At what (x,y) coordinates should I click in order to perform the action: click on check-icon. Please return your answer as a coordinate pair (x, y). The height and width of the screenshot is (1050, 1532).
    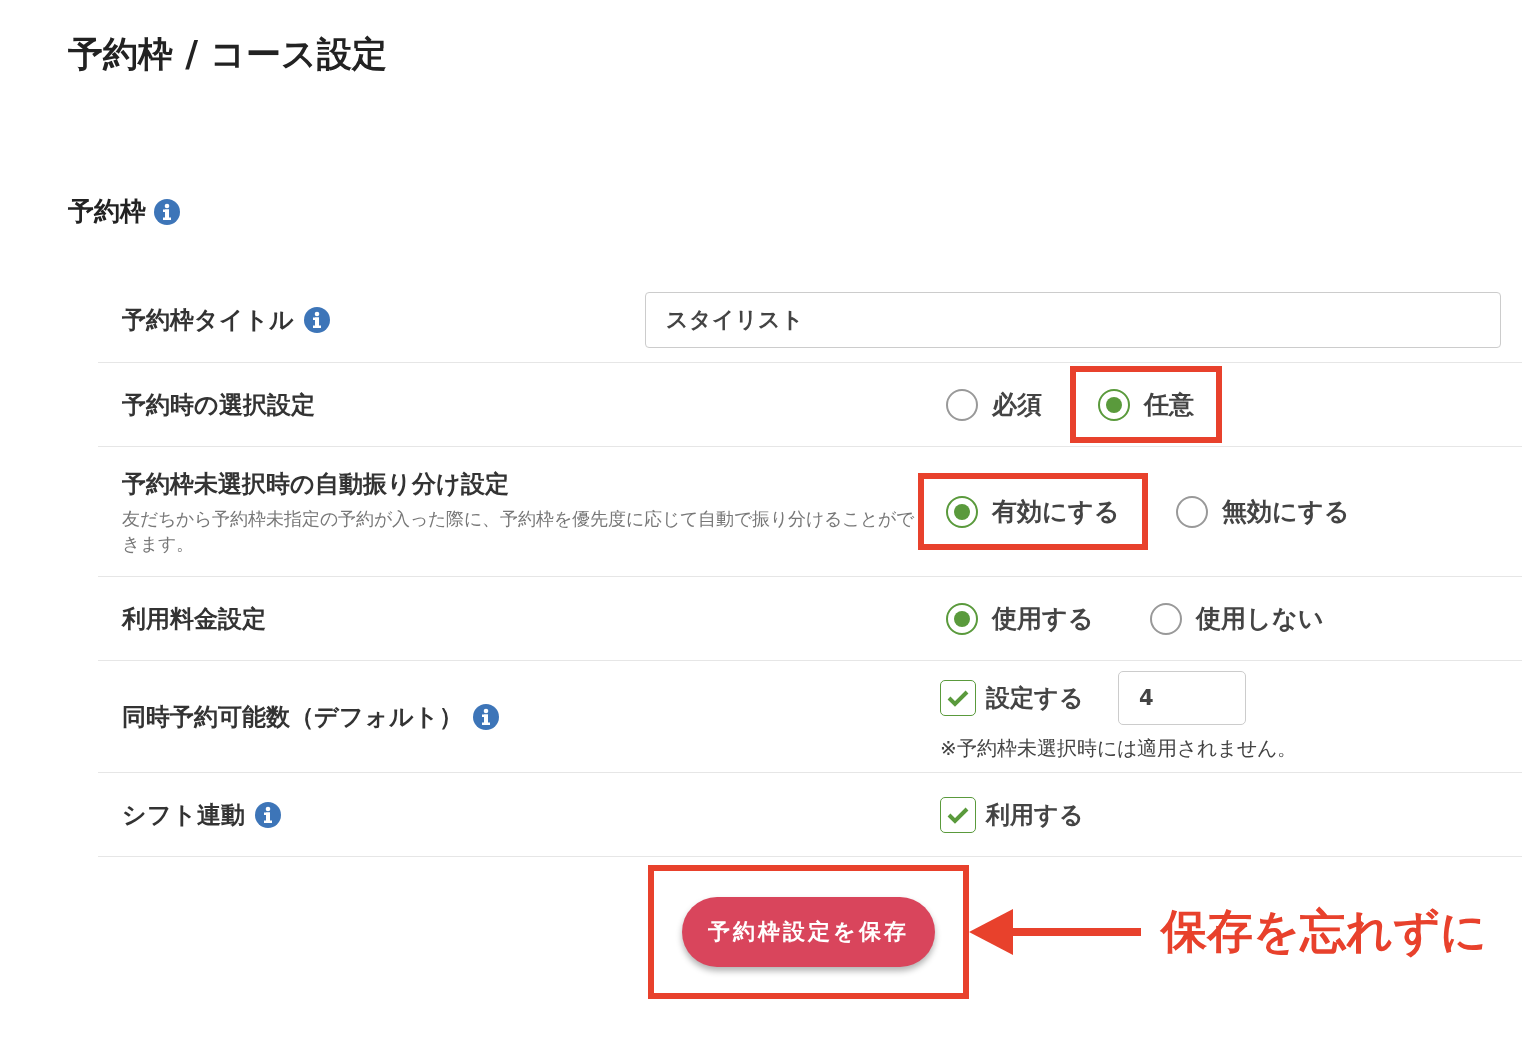
    Looking at the image, I should click on (958, 698).